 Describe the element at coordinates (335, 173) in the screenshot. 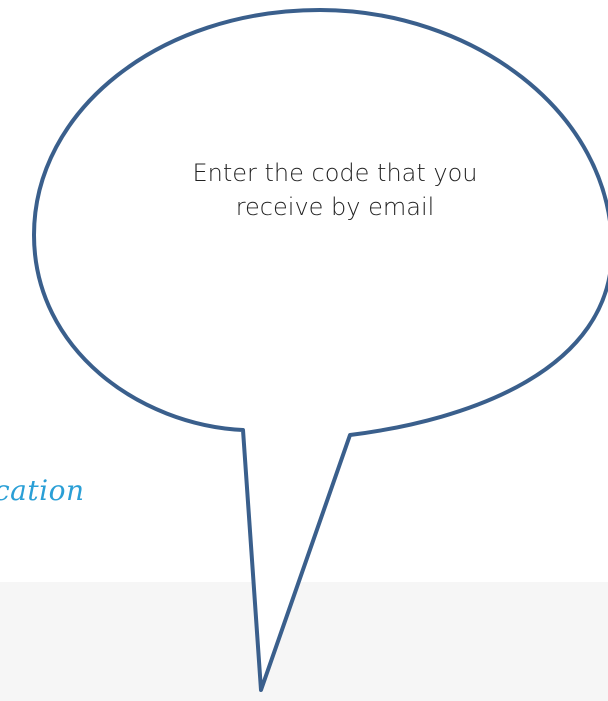

I see `callout-text-line-1: Enter the code that you` at that location.